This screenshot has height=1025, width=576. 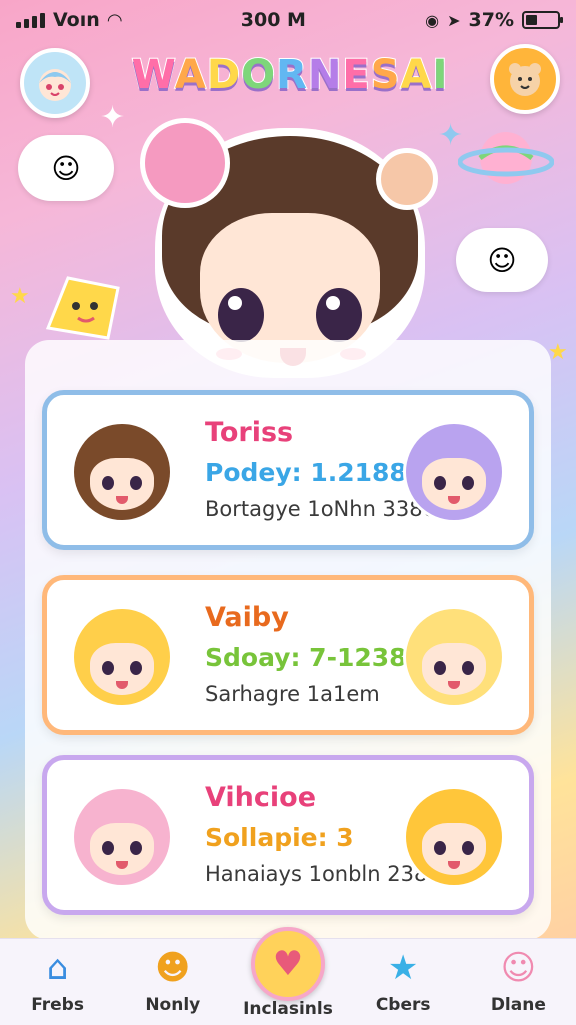 What do you see at coordinates (113, 117) in the screenshot?
I see `sparkle-icon: ✦` at bounding box center [113, 117].